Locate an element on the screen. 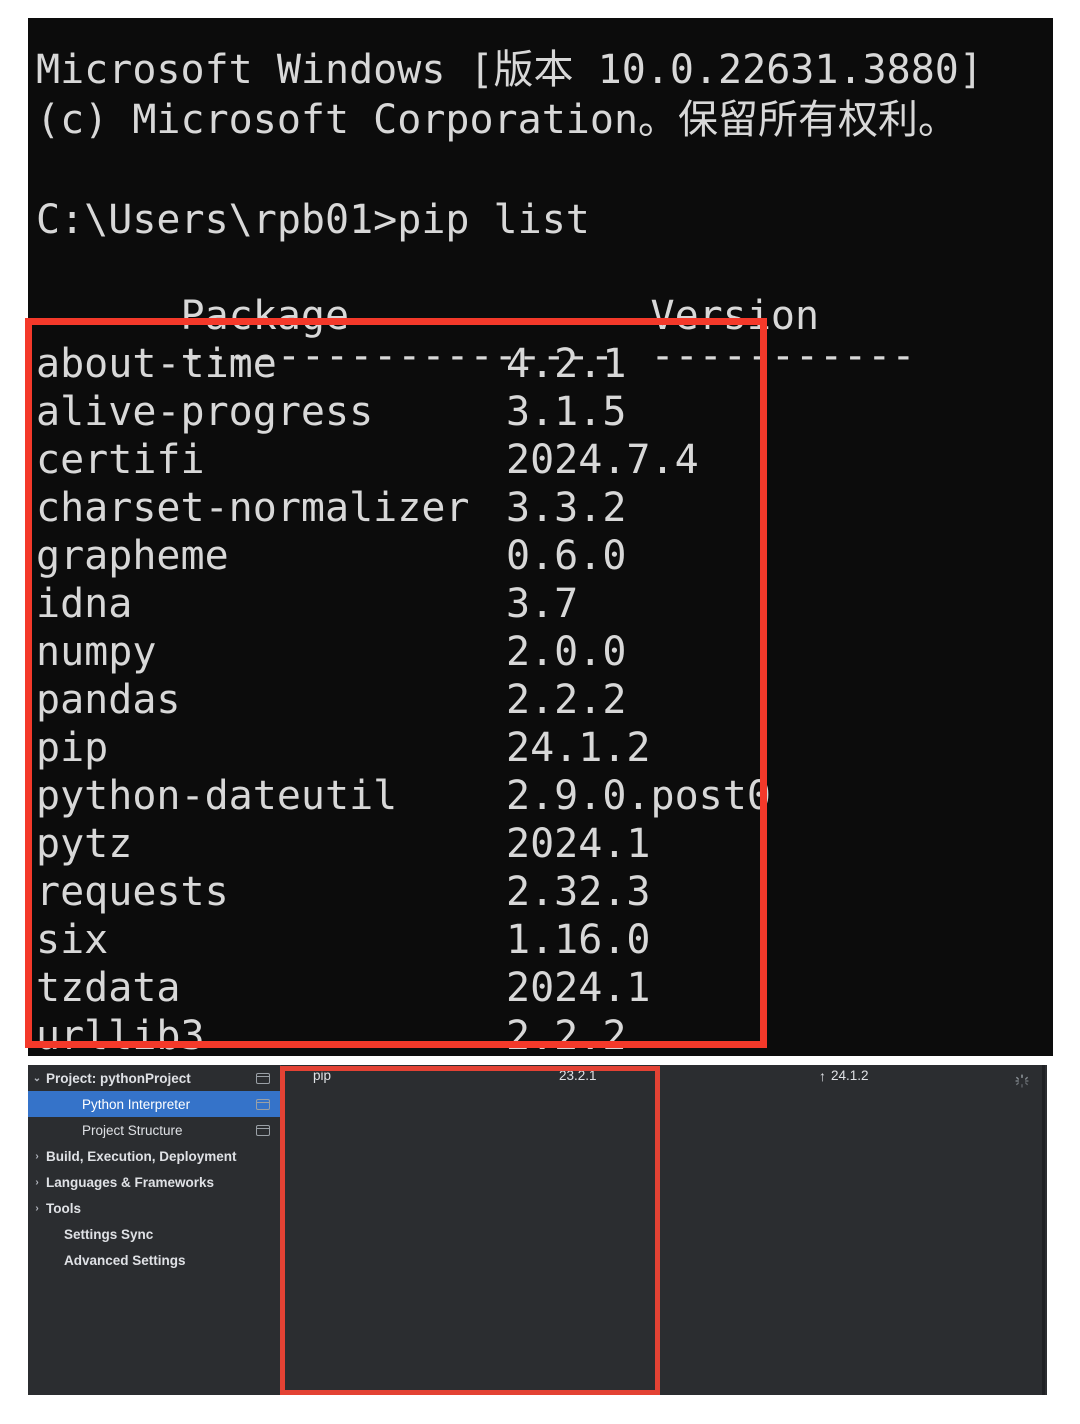 The image size is (1080, 1424). terminal-package-name: grapheme is located at coordinates (132, 556).